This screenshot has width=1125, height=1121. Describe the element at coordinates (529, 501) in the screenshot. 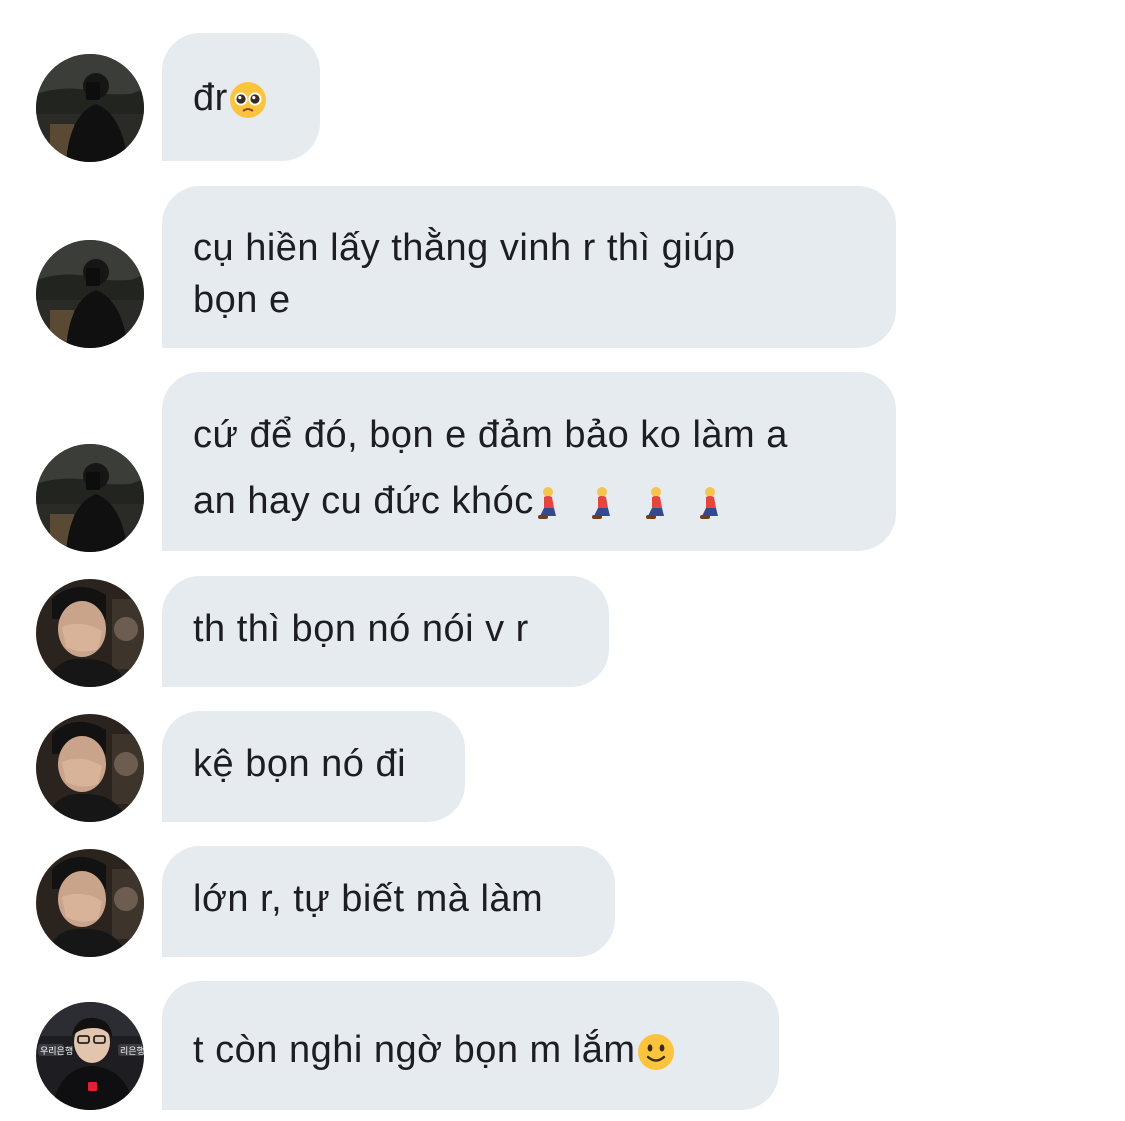

I see `message-text-line: an hay cu đức khóc` at that location.